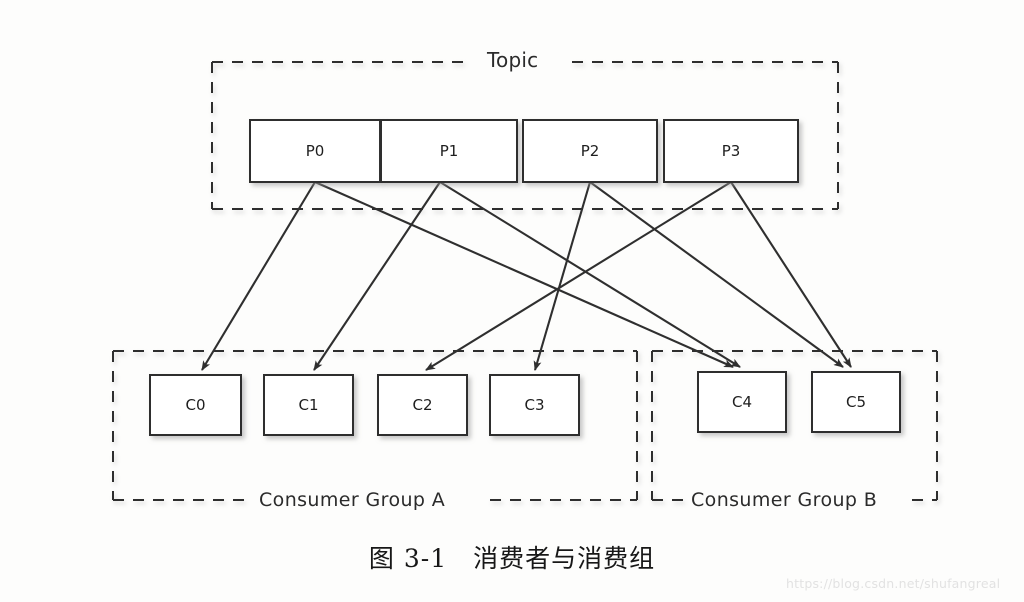 This screenshot has width=1024, height=602. I want to click on topic-label: Topic, so click(513, 60).